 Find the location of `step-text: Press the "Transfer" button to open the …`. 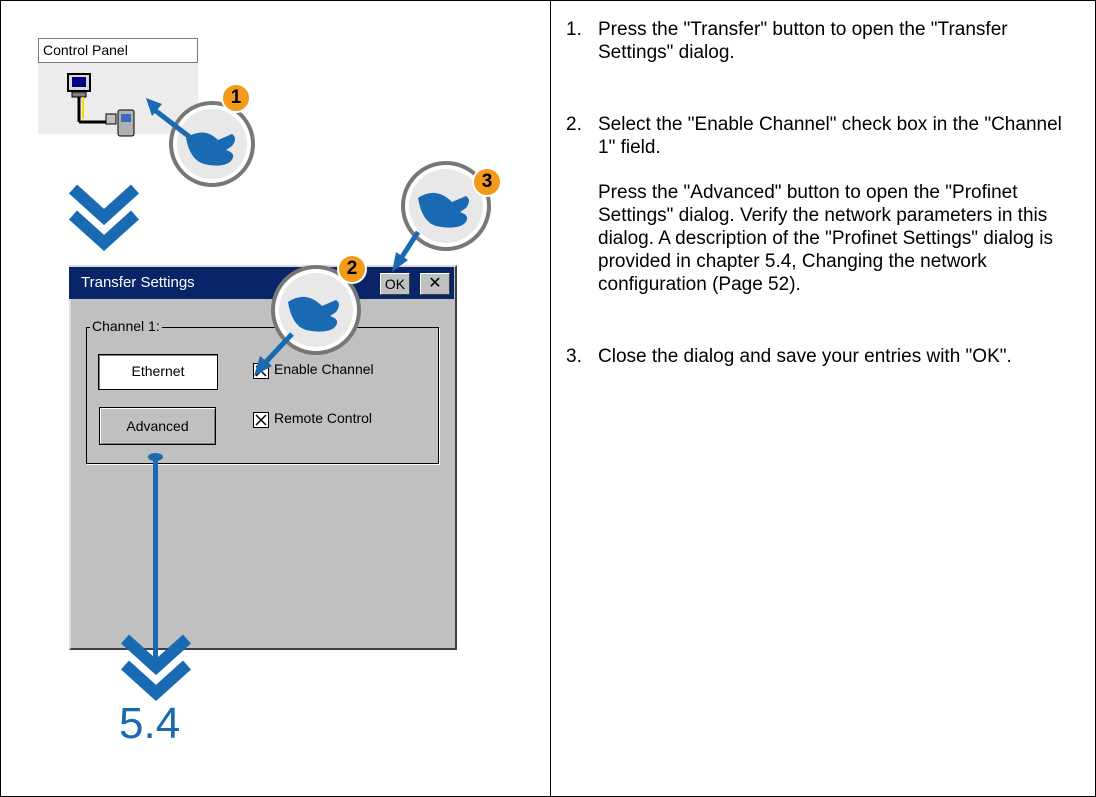

step-text: Press the "Transfer" button to open the … is located at coordinates (803, 41).